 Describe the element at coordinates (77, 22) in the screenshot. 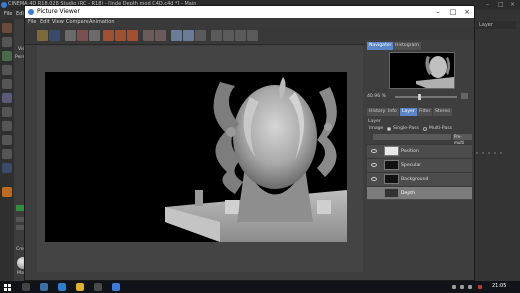

I see `menu-compare: Compare` at that location.